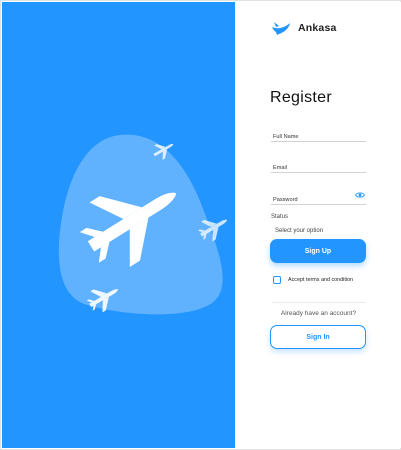  Describe the element at coordinates (280, 217) in the screenshot. I see `status-label: Status` at that location.